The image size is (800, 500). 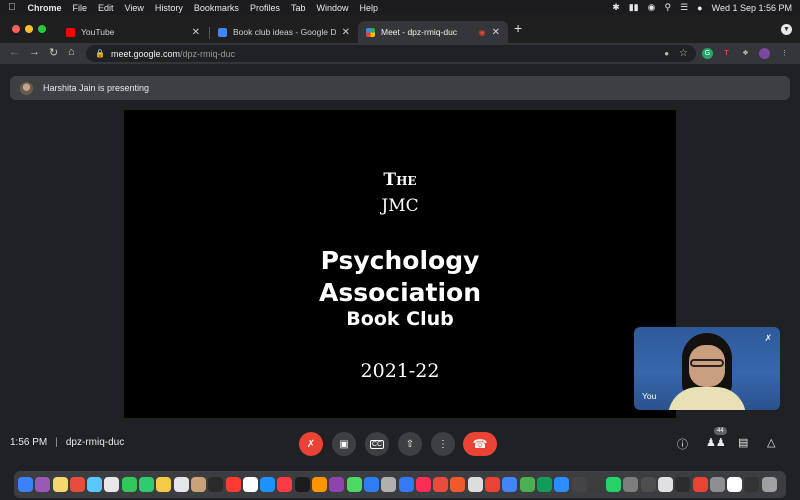 What do you see at coordinates (298, 8) in the screenshot?
I see `menu-tab: Tab` at bounding box center [298, 8].